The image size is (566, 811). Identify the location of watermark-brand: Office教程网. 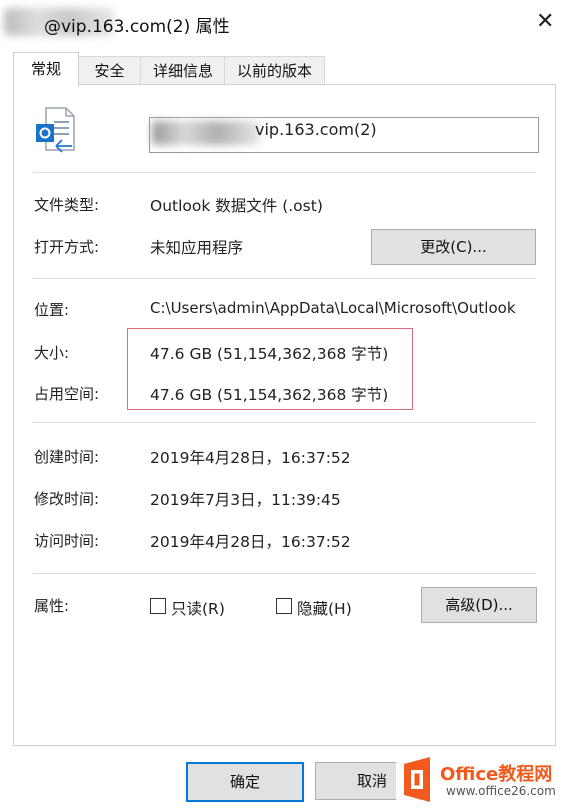
(496, 774).